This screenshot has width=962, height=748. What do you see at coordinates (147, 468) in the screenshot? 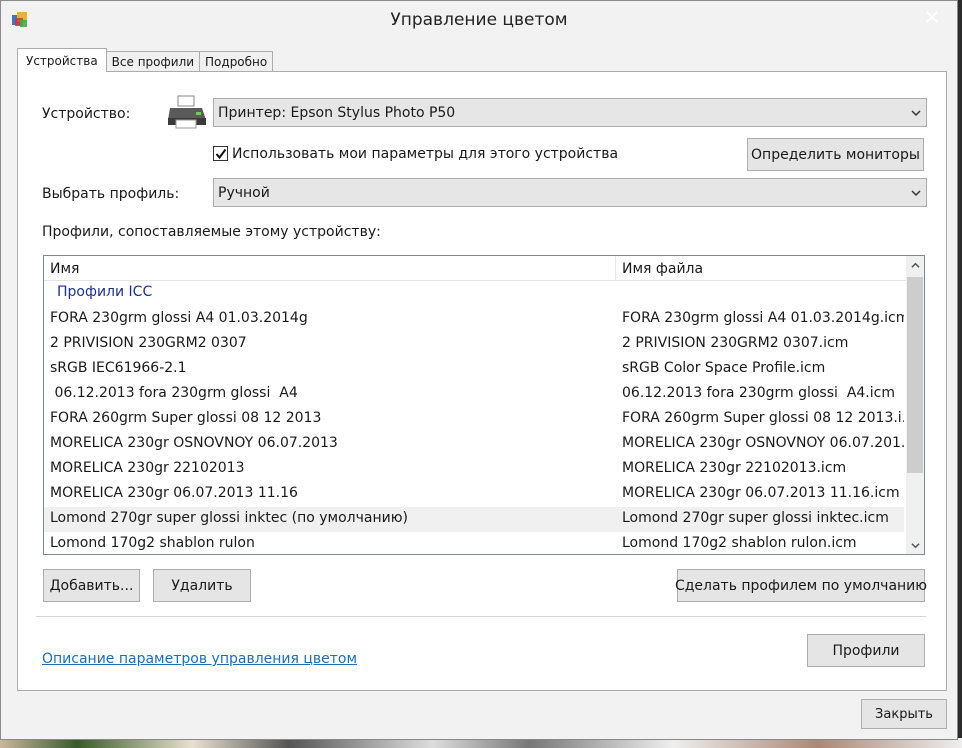
I see `profile-name: MORELICA 230gr 22102013` at bounding box center [147, 468].